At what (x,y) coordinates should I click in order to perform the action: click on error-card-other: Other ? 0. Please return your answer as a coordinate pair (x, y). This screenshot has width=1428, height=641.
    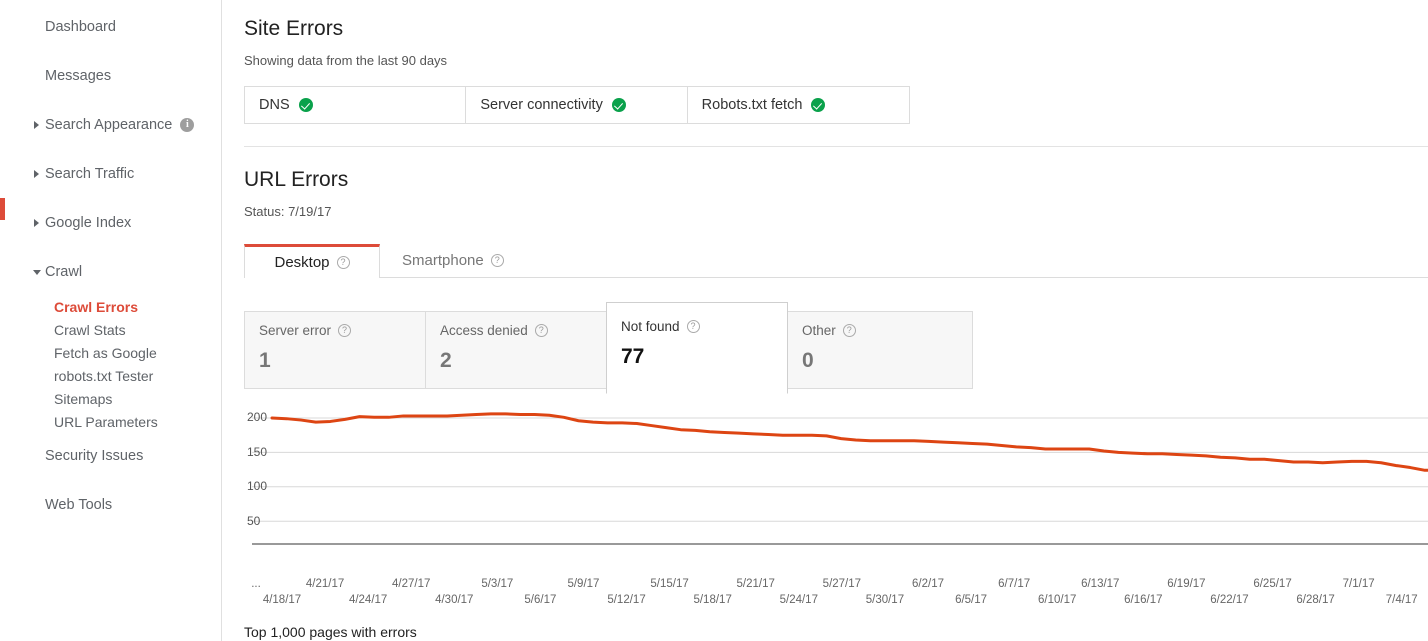
    Looking at the image, I should click on (880, 350).